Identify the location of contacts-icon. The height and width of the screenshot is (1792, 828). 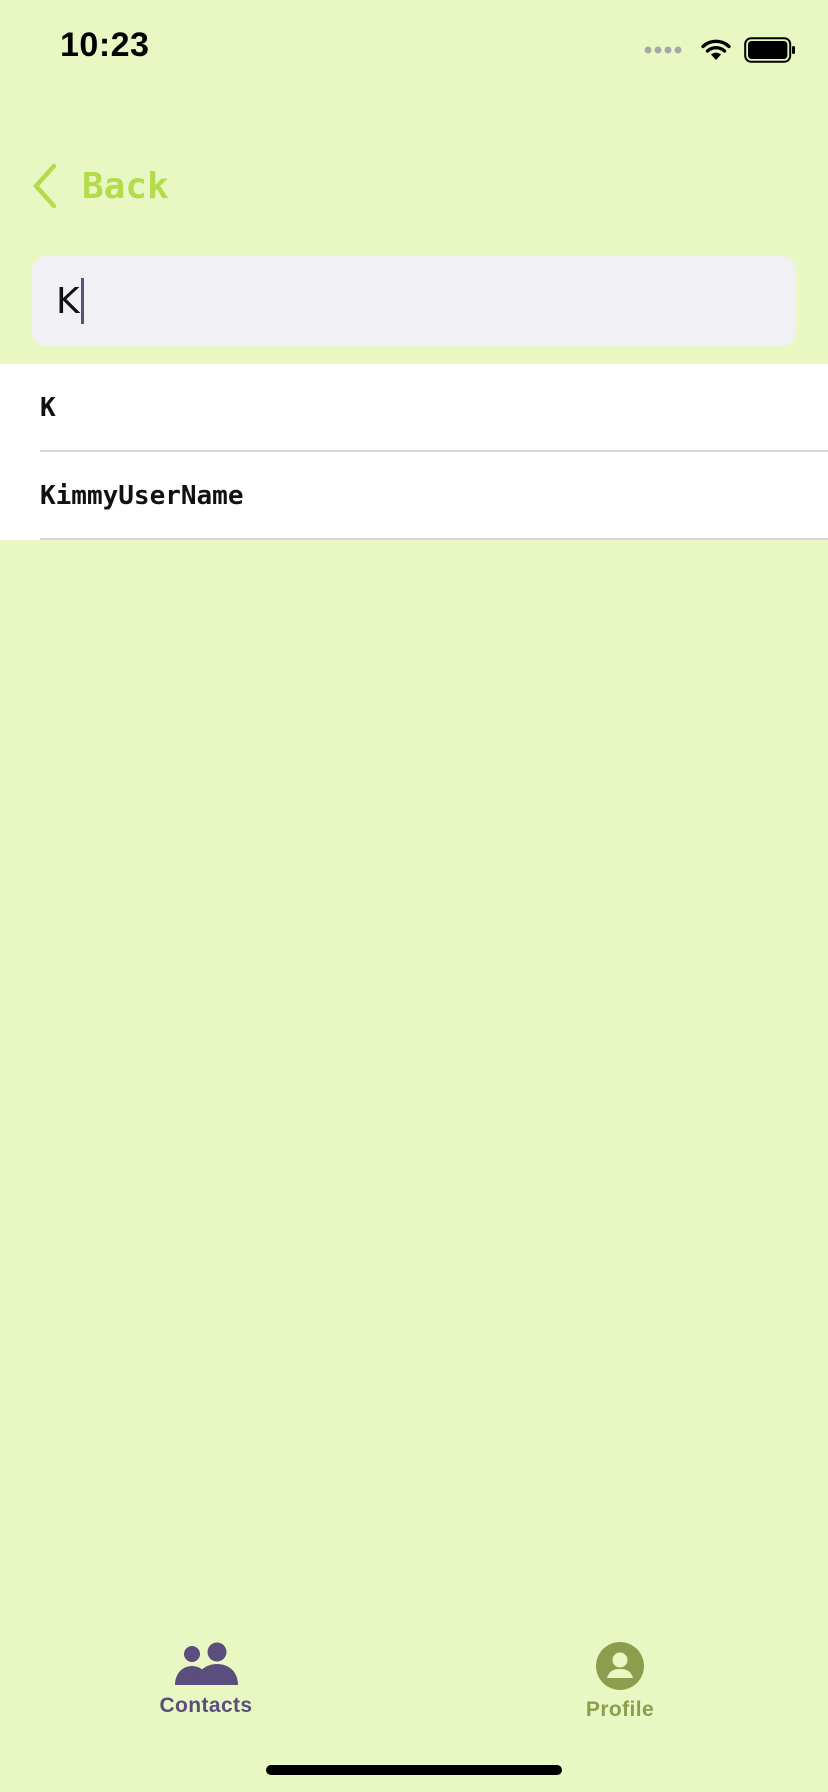
(206, 1663).